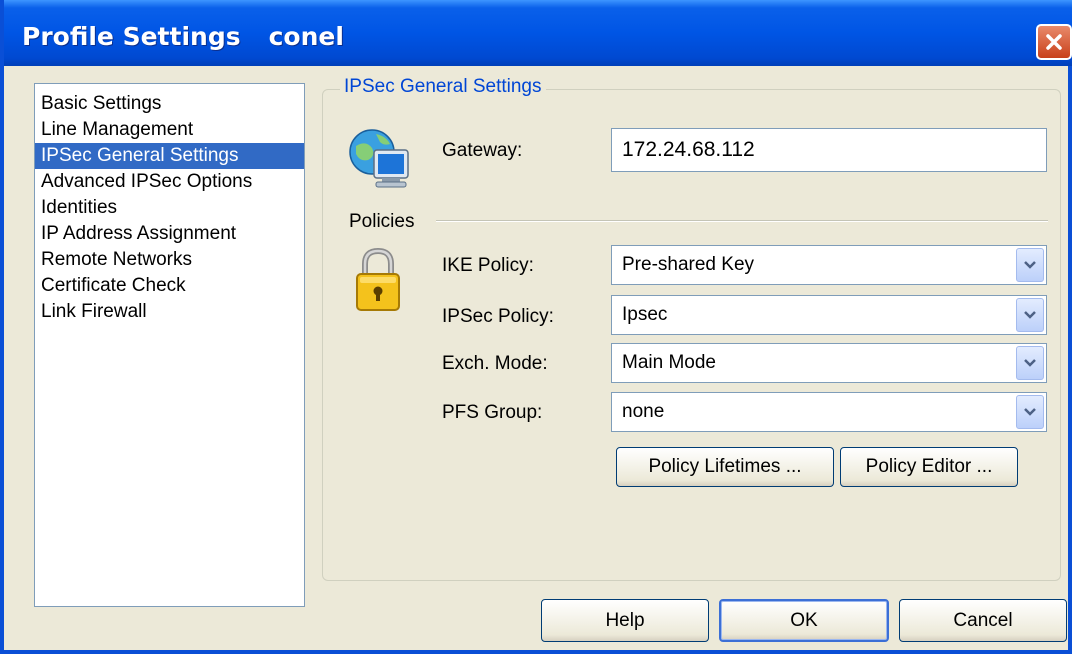 Image resolution: width=1072 pixels, height=654 pixels. What do you see at coordinates (169, 156) in the screenshot?
I see `nav-item-ipsec-general-settings: IPSec General Settings` at bounding box center [169, 156].